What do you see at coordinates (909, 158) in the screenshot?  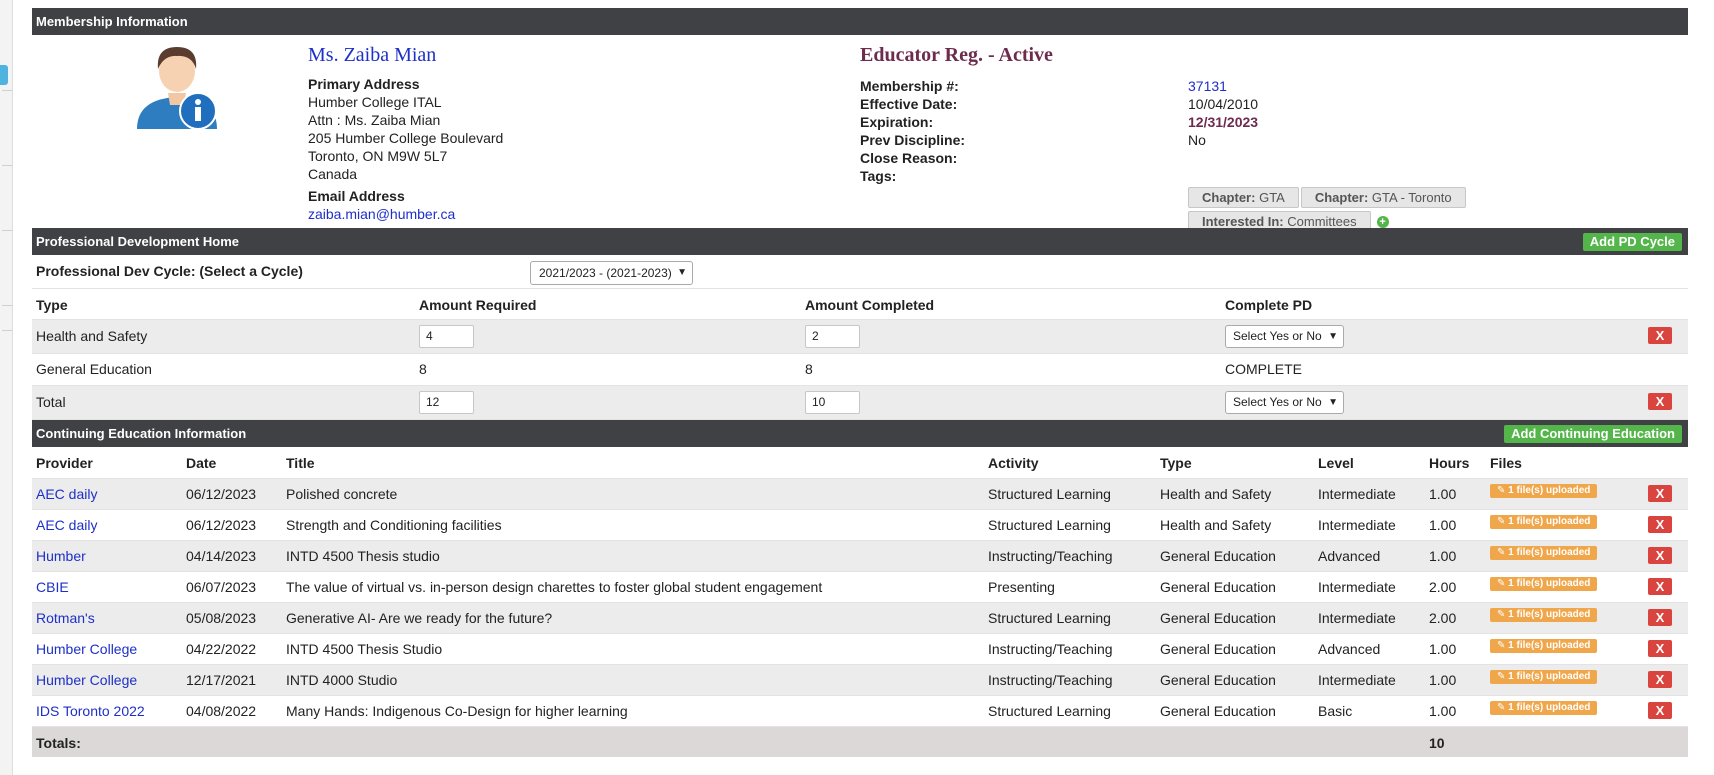 I see `close-reason-label: Close Reason:` at bounding box center [909, 158].